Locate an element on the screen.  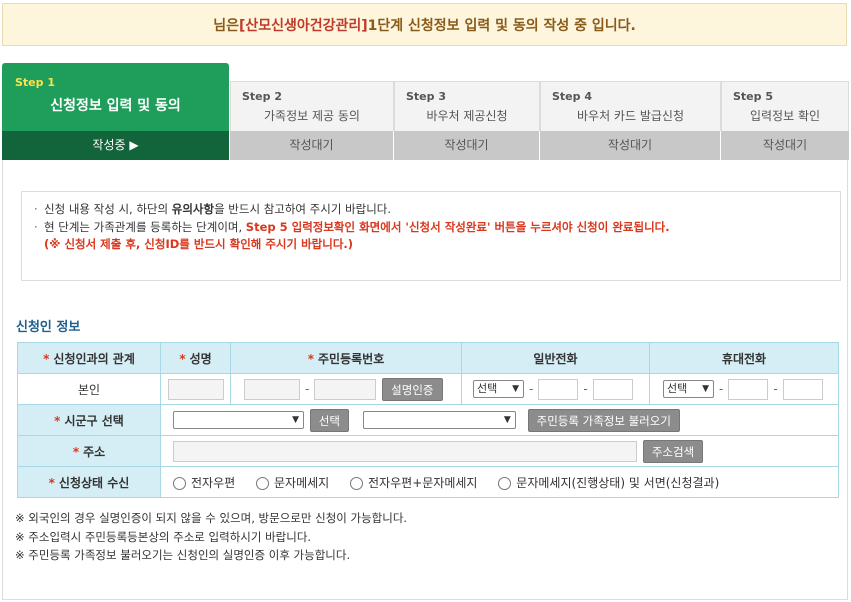
step-4-title: 바우처 카드 발급신청 is located at coordinates (630, 116).